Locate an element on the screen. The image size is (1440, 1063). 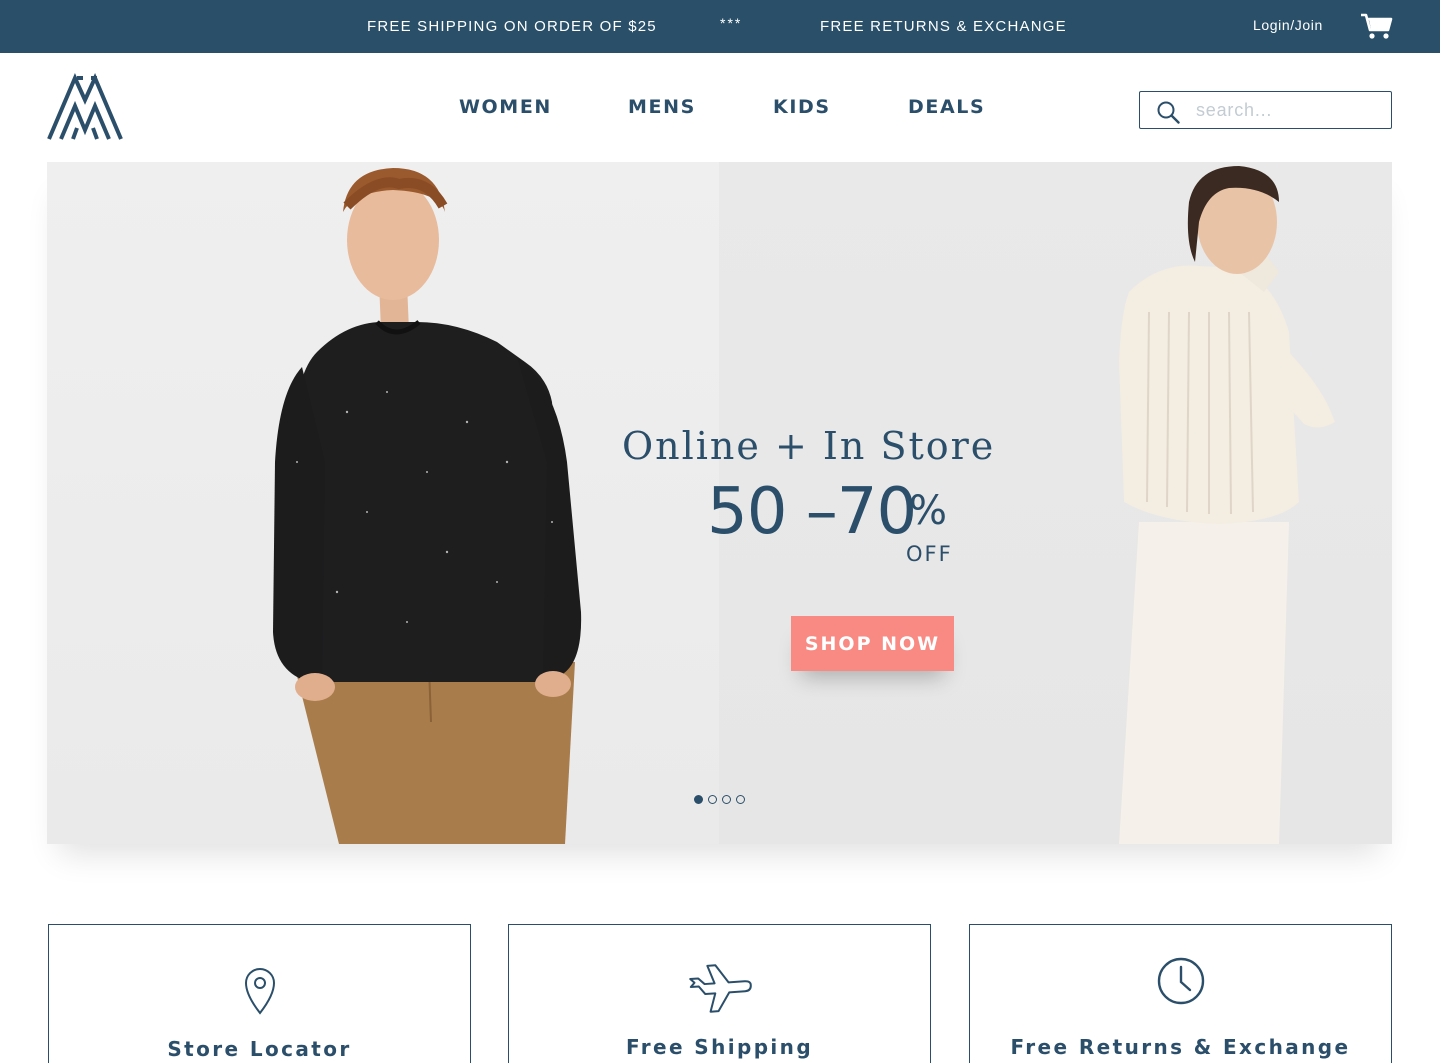
hero-headline: Online + In Store is located at coordinates (809, 446).